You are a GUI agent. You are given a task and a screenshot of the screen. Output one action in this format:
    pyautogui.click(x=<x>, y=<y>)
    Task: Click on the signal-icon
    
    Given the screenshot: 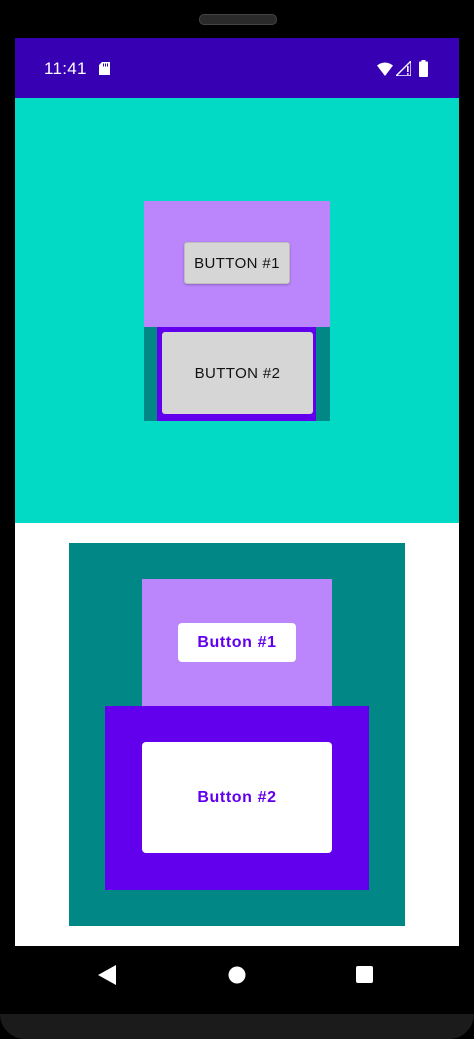 What is the action you would take?
    pyautogui.click(x=403, y=68)
    